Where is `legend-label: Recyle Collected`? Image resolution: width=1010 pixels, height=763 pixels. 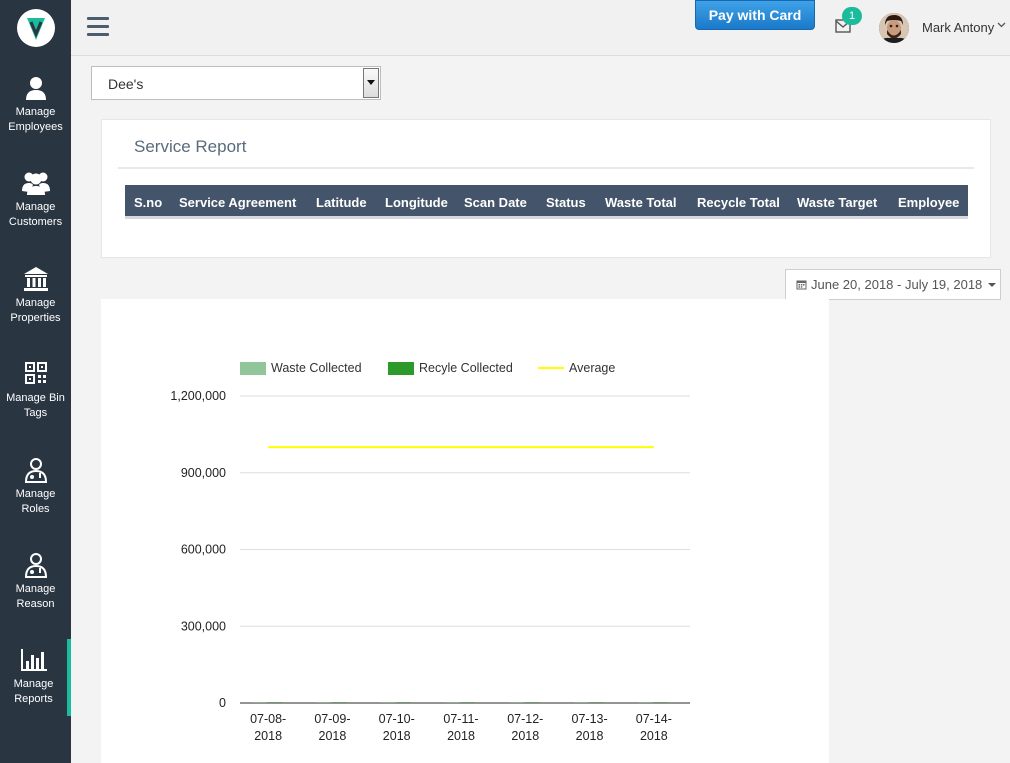
legend-label: Recyle Collected is located at coordinates (466, 368).